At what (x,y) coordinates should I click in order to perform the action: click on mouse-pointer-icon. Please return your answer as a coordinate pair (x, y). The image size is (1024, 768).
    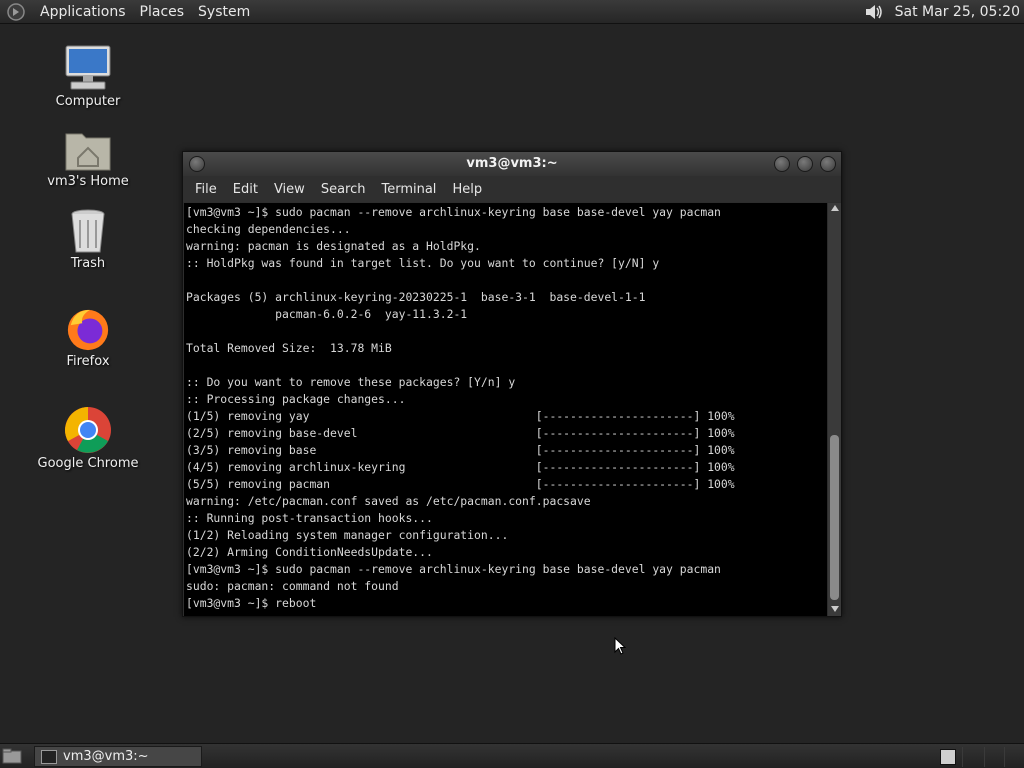
    Looking at the image, I should click on (620, 646).